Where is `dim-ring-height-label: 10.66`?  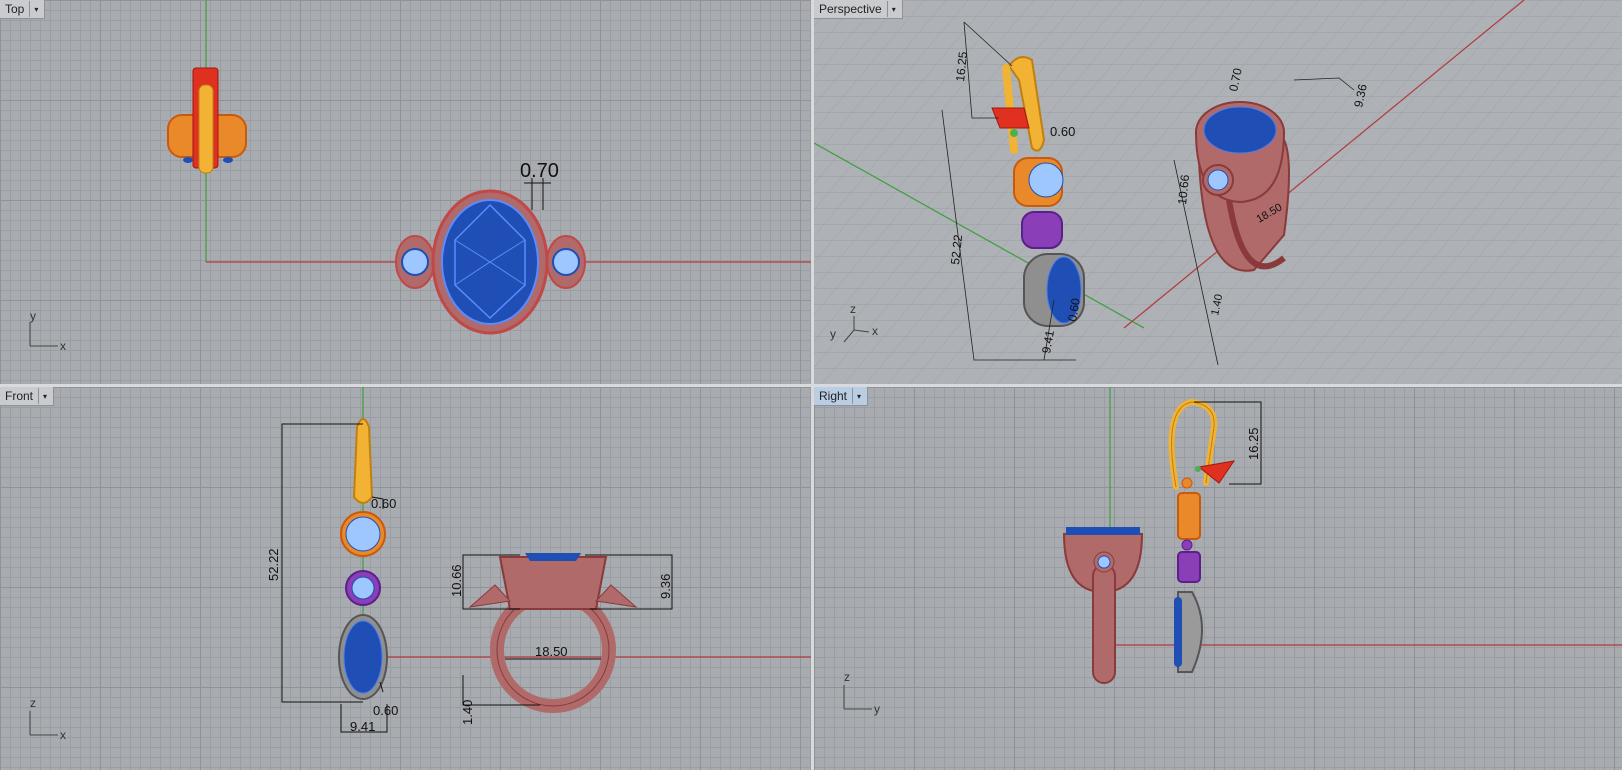
dim-ring-height-label: 10.66 is located at coordinates (456, 580).